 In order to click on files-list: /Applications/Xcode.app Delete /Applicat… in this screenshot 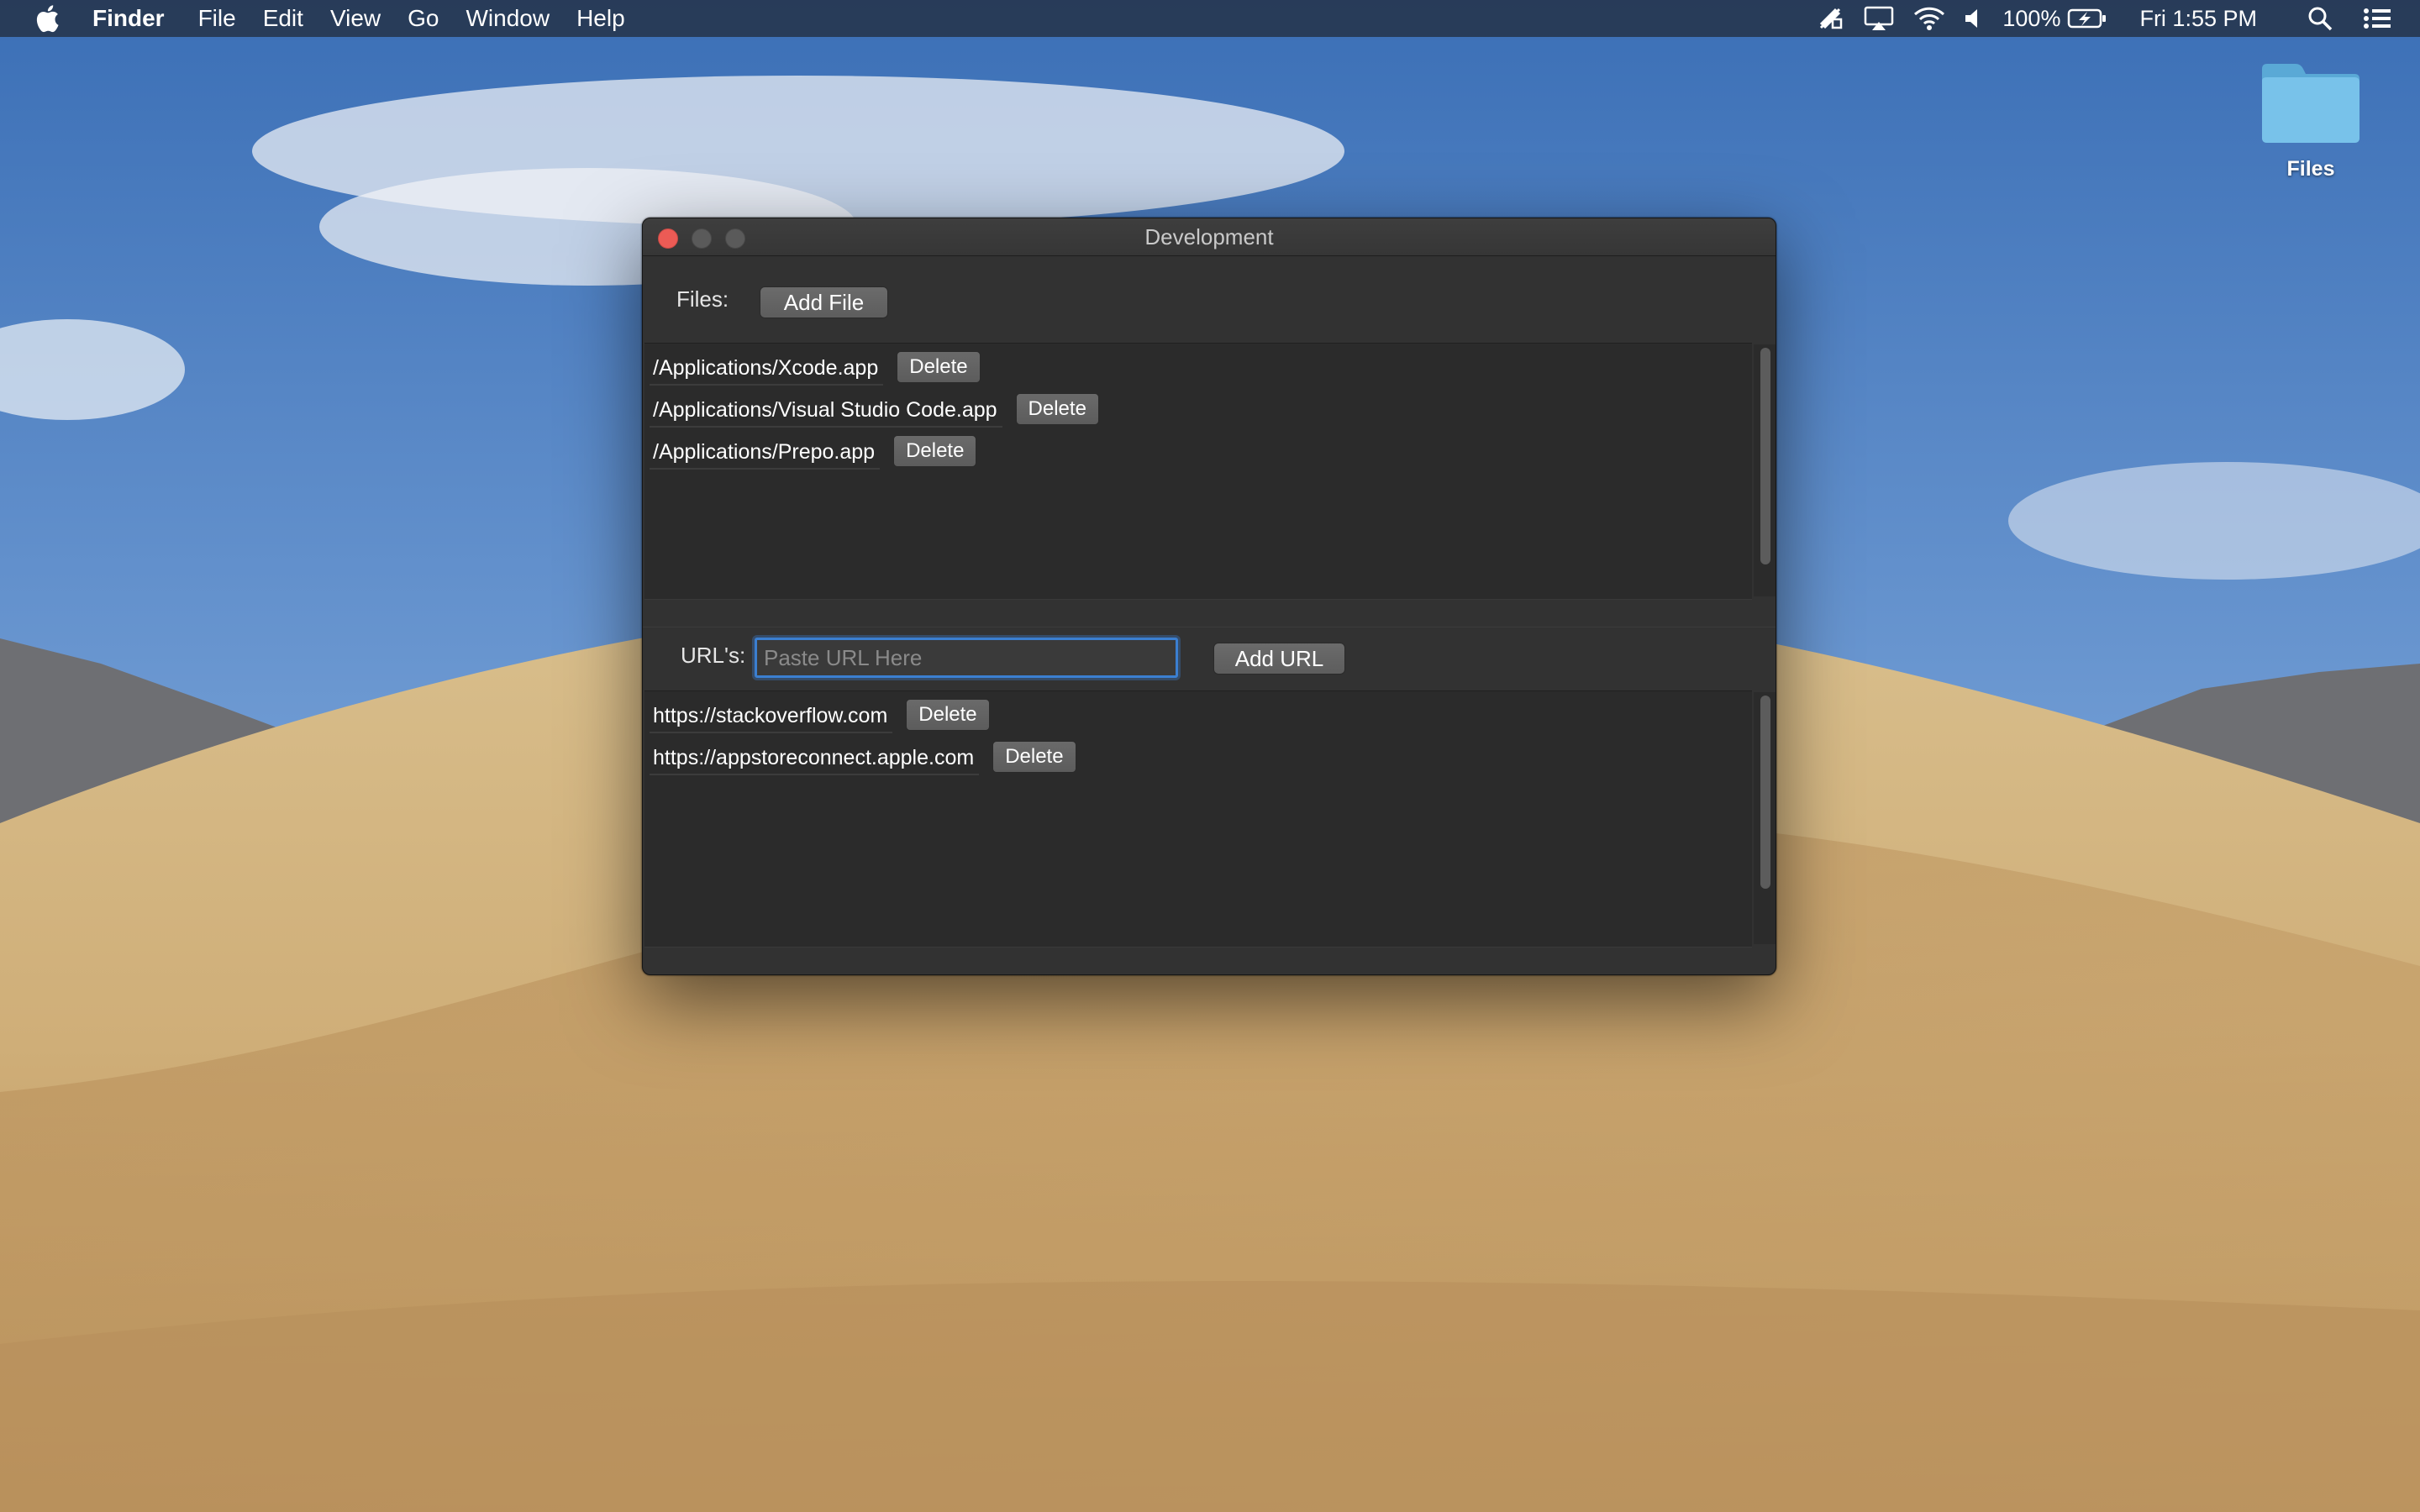, I will do `click(1198, 471)`.